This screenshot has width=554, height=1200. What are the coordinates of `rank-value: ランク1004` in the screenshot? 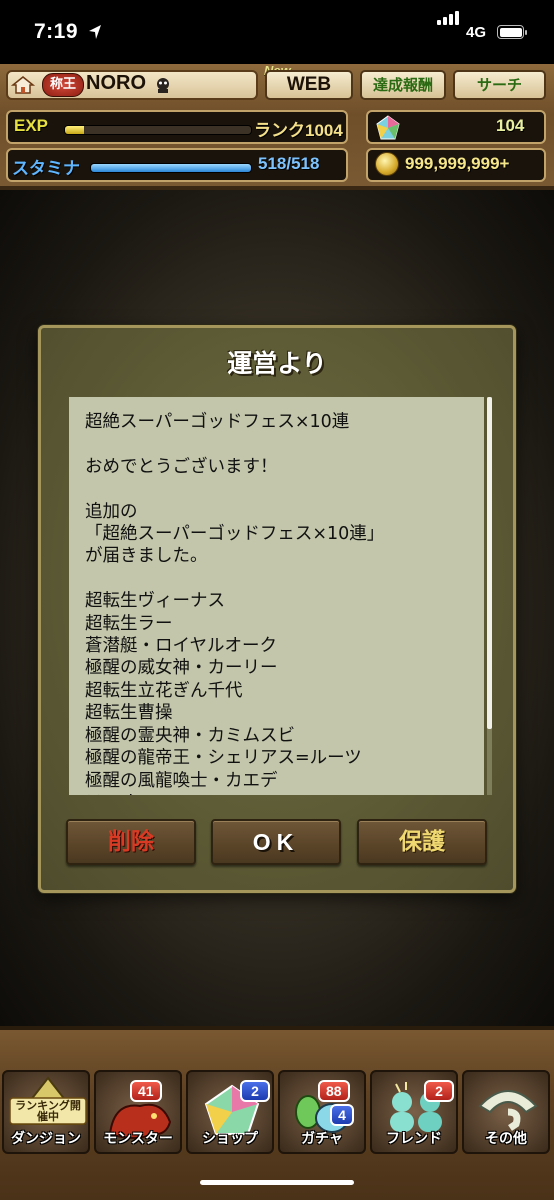 It's located at (298, 130).